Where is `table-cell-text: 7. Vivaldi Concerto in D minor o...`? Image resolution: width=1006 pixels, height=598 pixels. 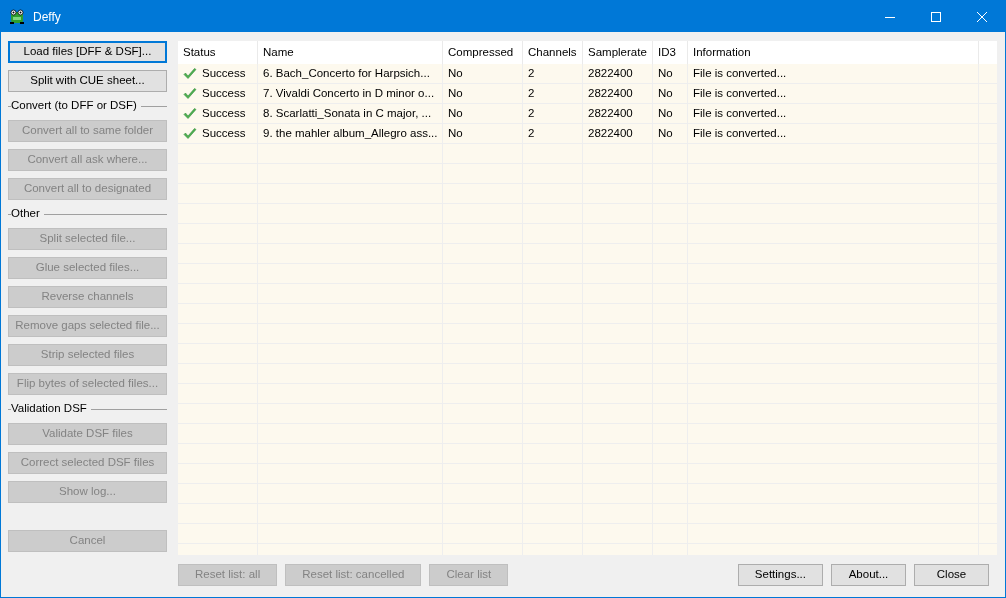 table-cell-text: 7. Vivaldi Concerto in D minor o... is located at coordinates (349, 93).